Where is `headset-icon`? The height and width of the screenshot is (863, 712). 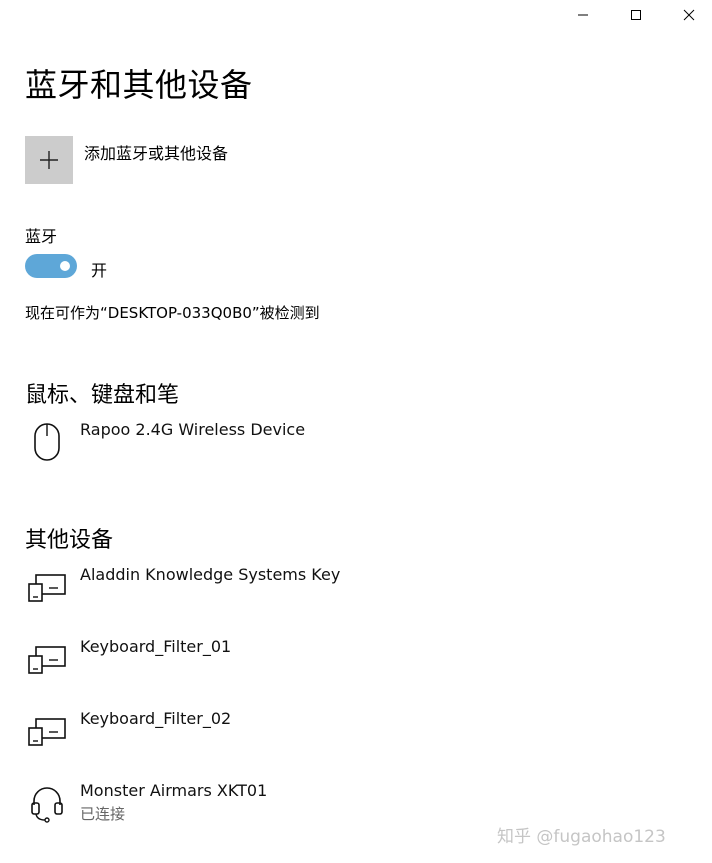 headset-icon is located at coordinates (47, 803).